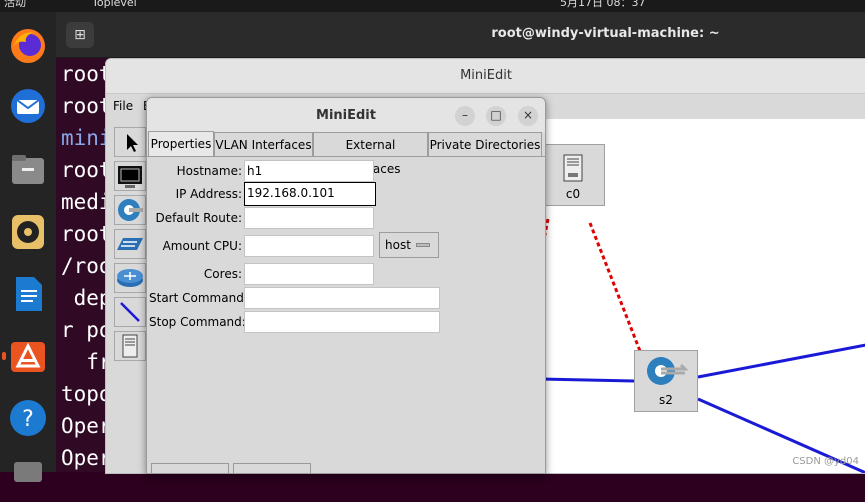  Describe the element at coordinates (130, 346) in the screenshot. I see `controller-tool` at that location.